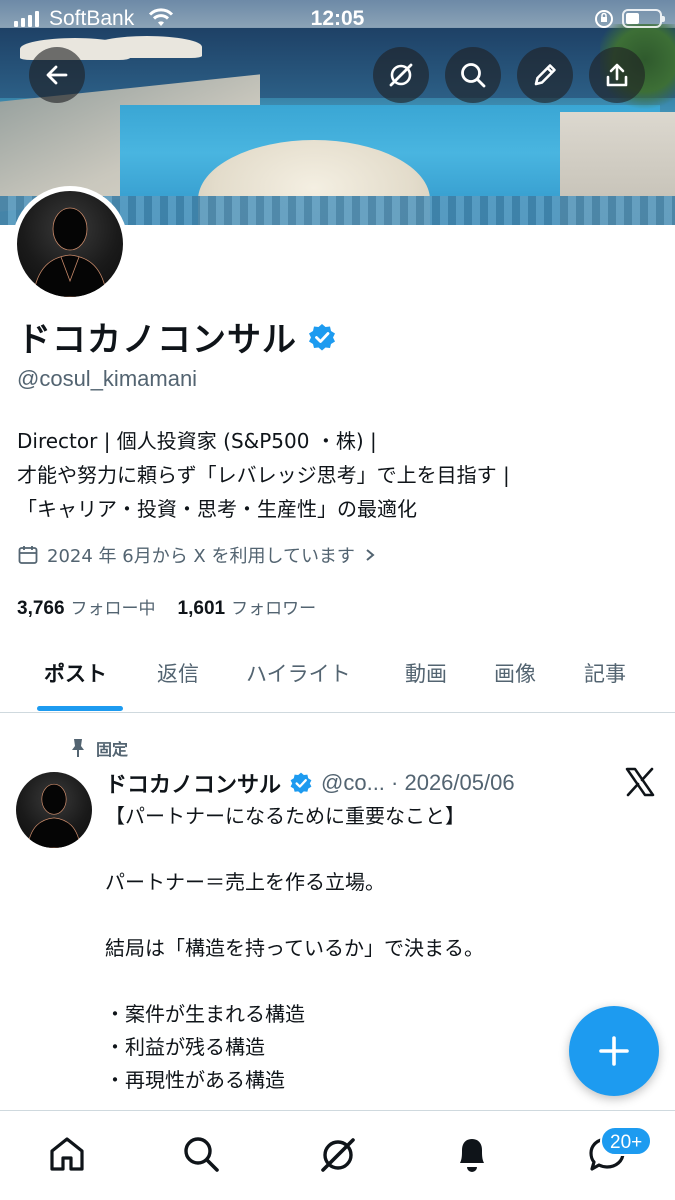 This screenshot has width=675, height=1200. What do you see at coordinates (217, 509) in the screenshot?
I see `bio-line: 「キャリア・投資・思考・生産性」の最適化` at bounding box center [217, 509].